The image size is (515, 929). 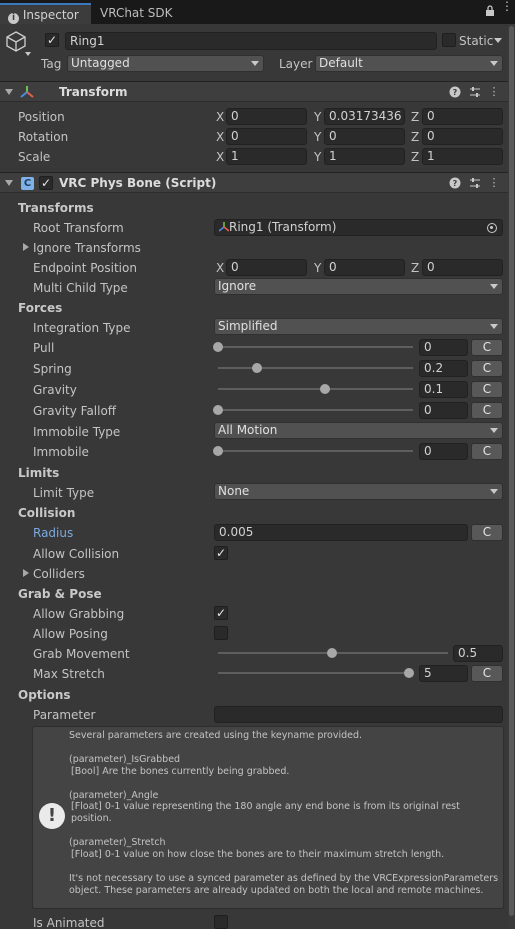 I want to click on gravity-curve-button: C, so click(x=487, y=389).